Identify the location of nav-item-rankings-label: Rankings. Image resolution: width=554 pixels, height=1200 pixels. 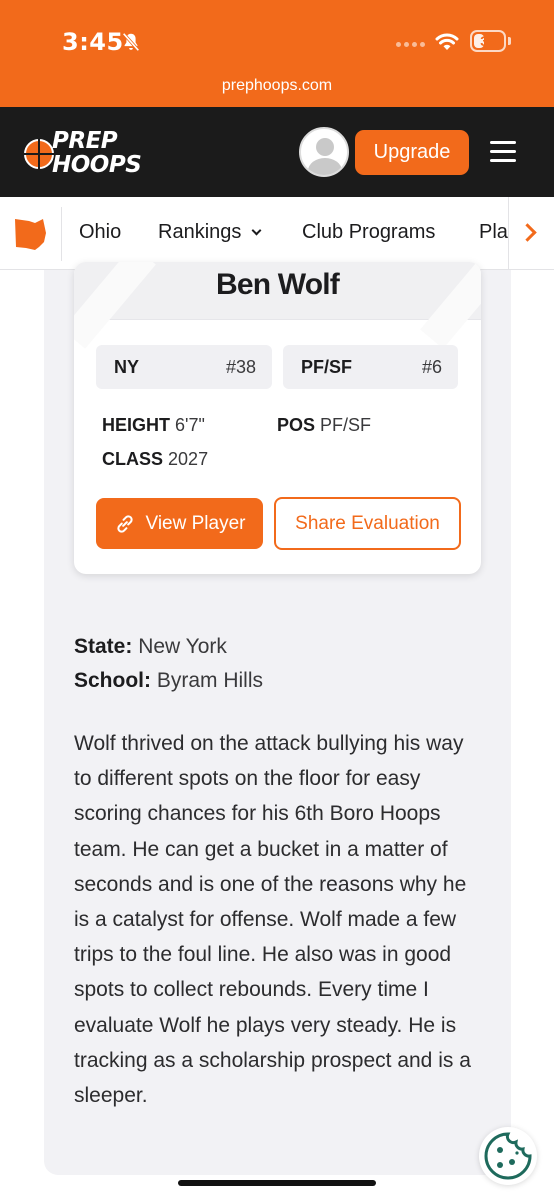
(200, 232).